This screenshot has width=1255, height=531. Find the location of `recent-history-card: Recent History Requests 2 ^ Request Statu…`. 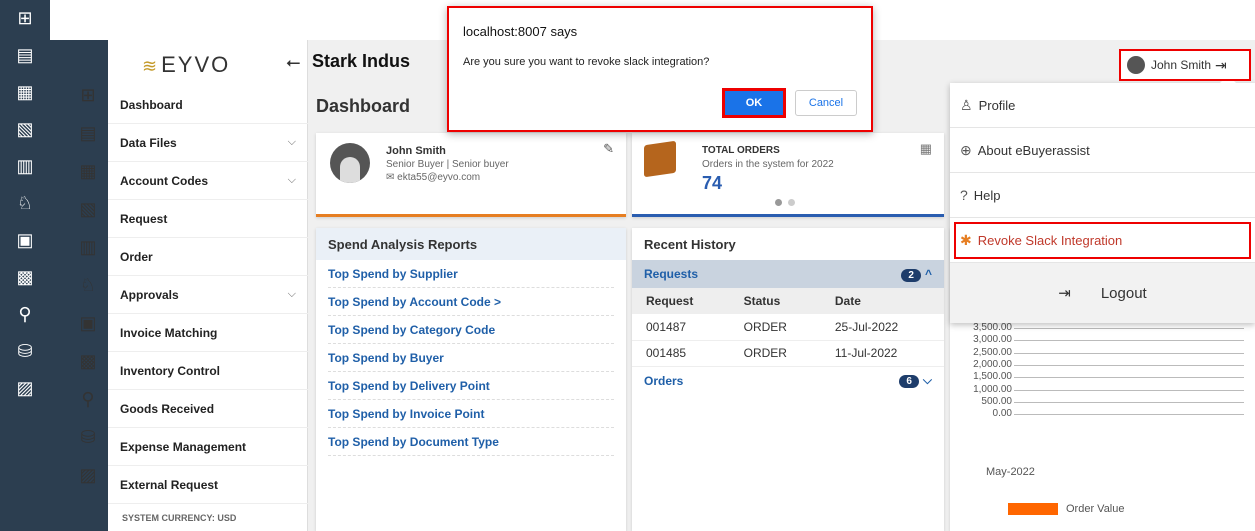

recent-history-card: Recent History Requests 2 ^ Request Statu… is located at coordinates (788, 379).